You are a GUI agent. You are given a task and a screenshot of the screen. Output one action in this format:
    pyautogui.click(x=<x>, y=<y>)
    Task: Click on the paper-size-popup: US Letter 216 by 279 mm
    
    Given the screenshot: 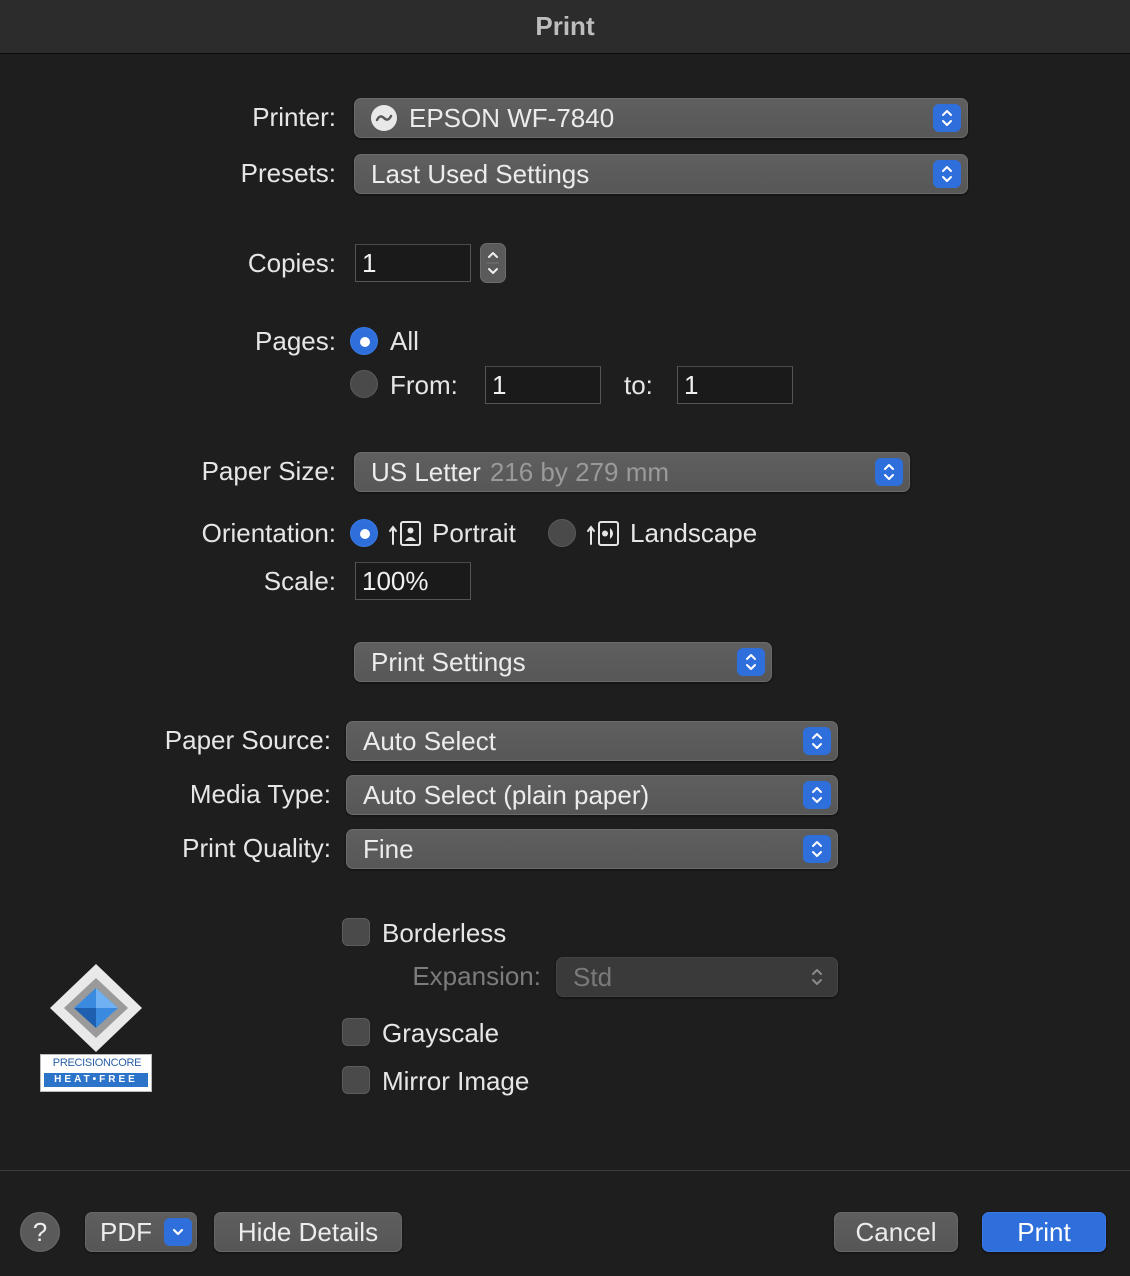 What is the action you would take?
    pyautogui.click(x=632, y=472)
    